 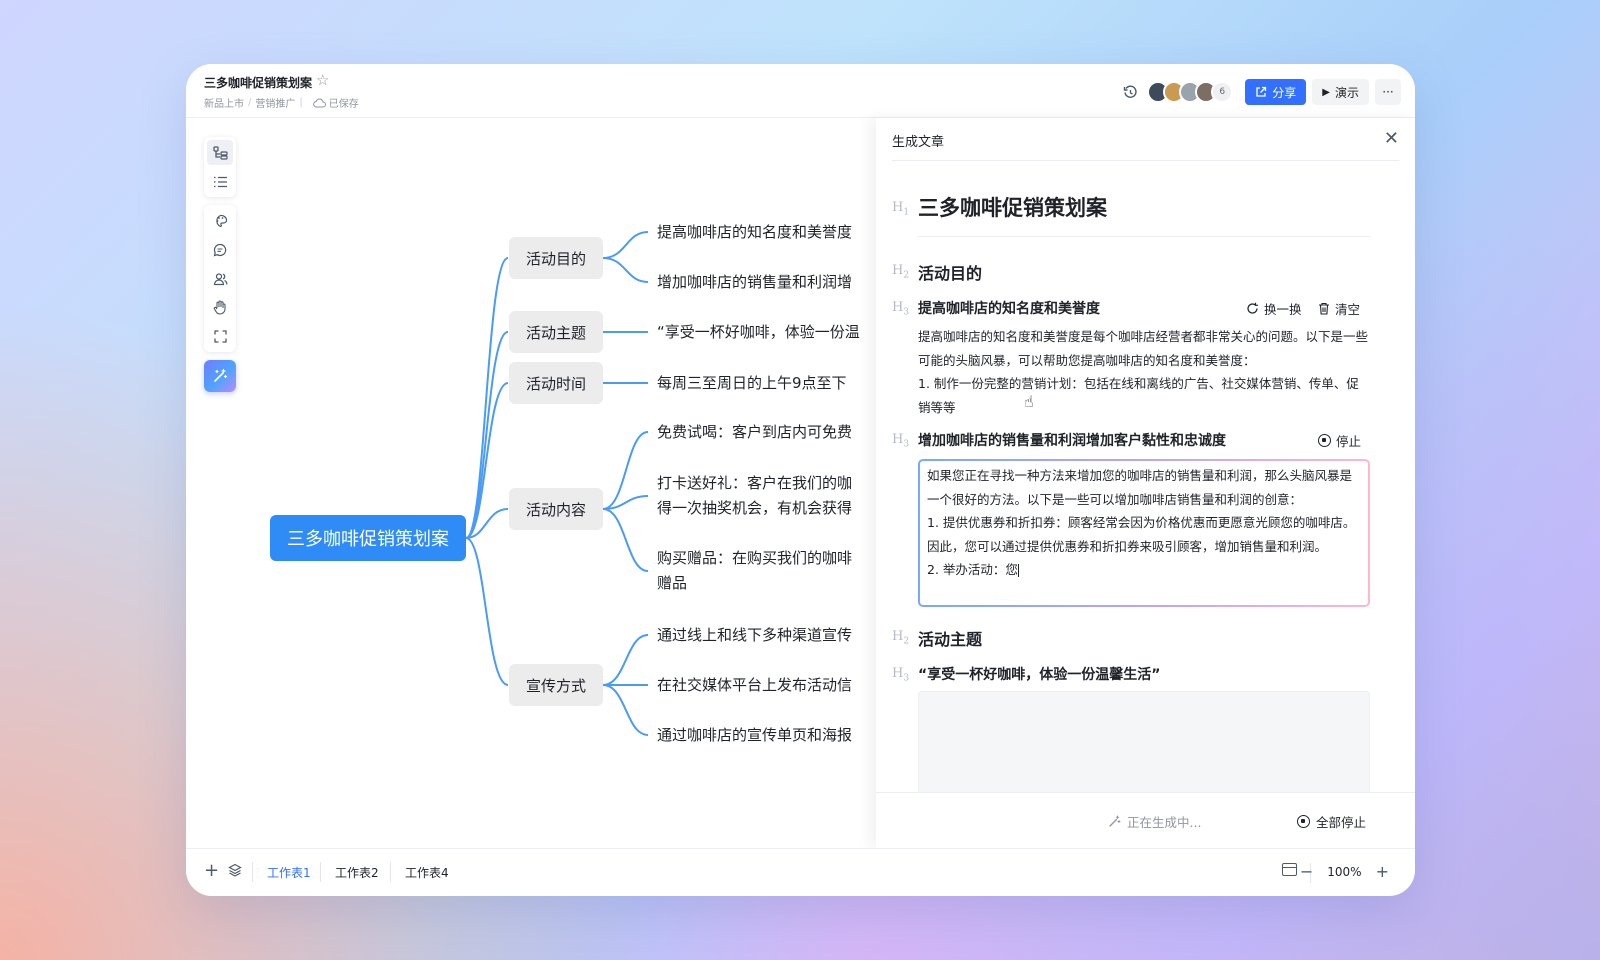 What do you see at coordinates (1138, 395) in the screenshot?
I see `list-item: 1. 制作一份完整的营销计划：包括在线和离线的广告、社交媒体营销、传单、促销等等` at bounding box center [1138, 395].